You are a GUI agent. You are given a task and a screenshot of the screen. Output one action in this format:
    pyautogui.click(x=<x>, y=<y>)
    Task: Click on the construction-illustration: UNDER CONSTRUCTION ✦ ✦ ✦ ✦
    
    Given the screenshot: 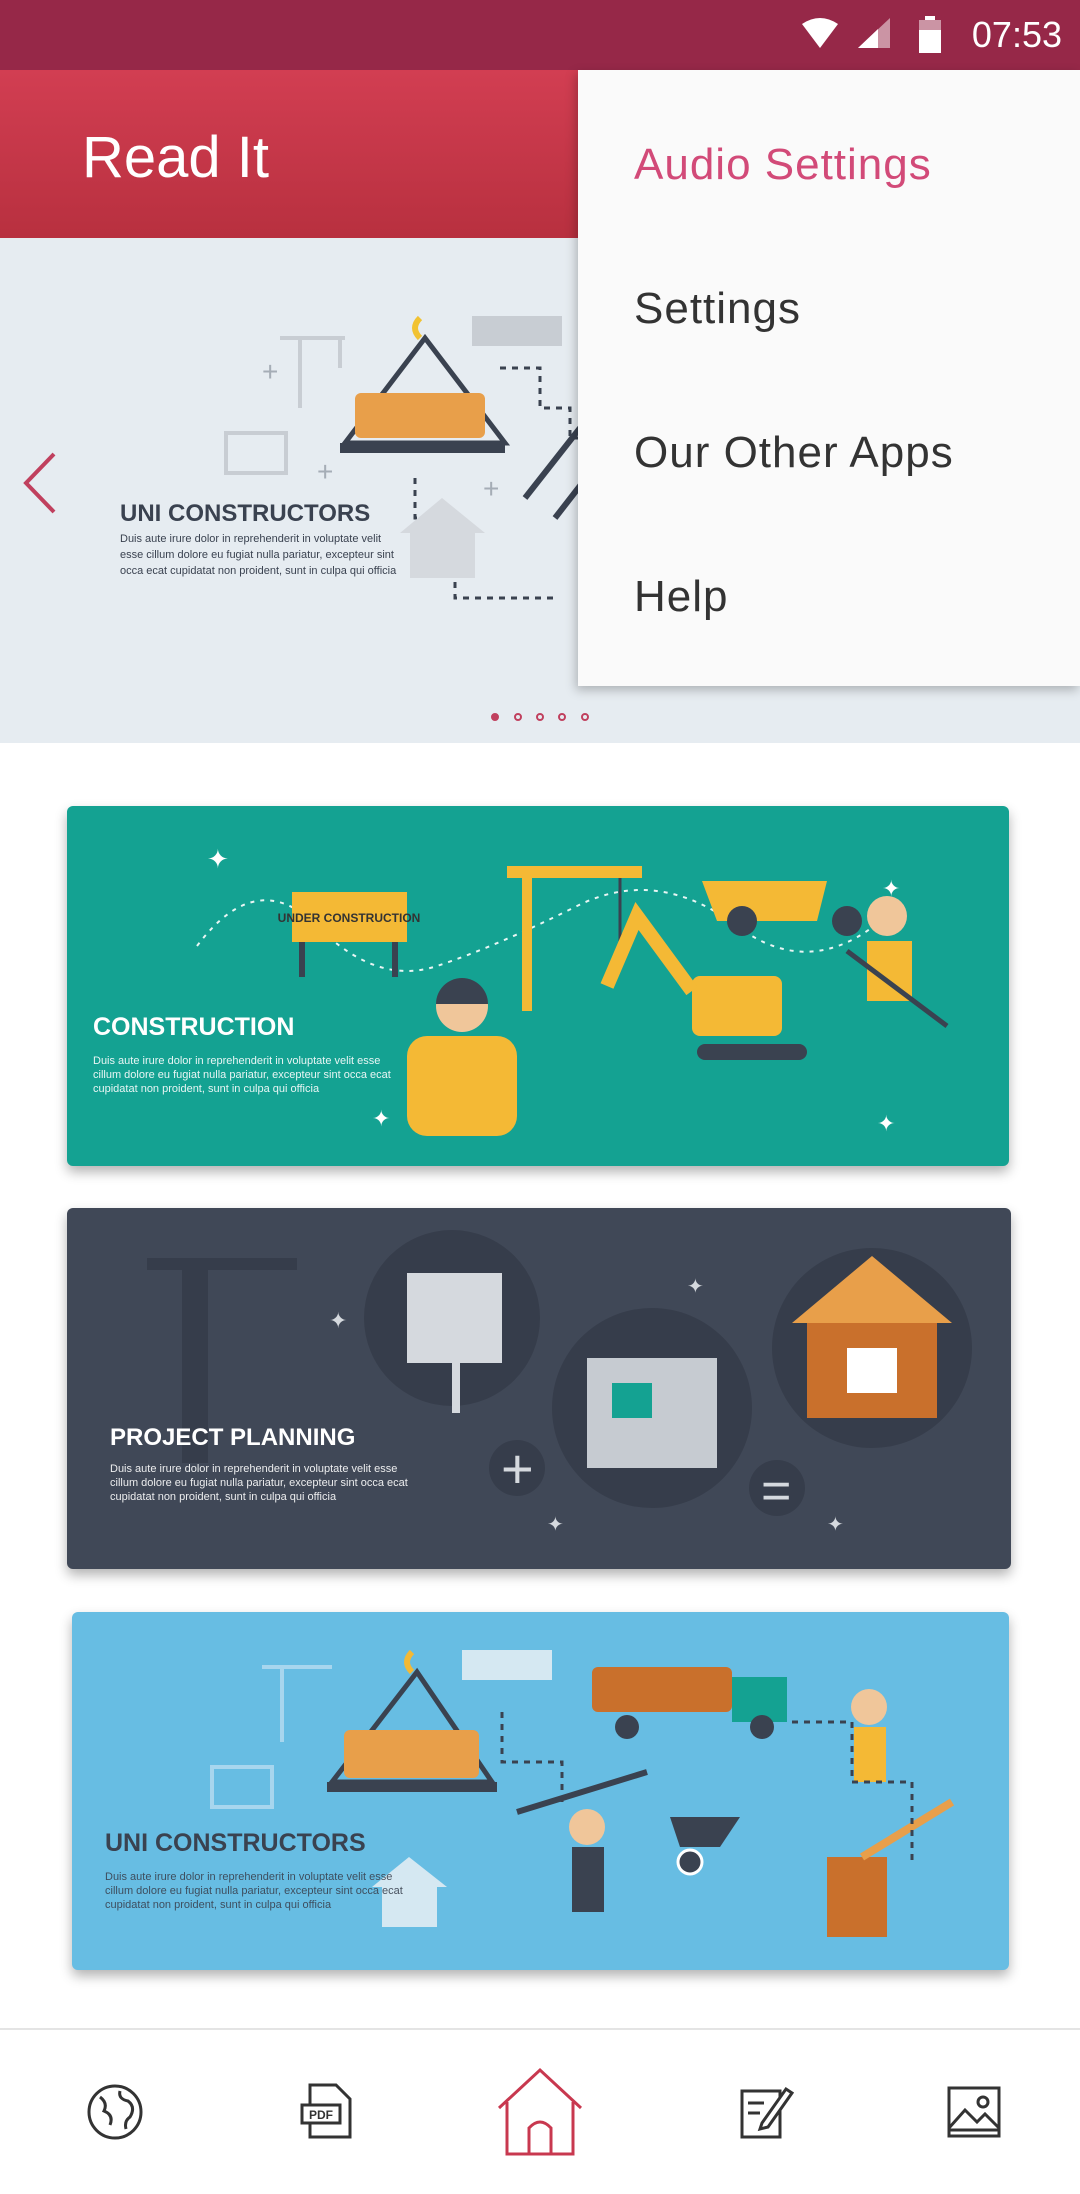 What is the action you would take?
    pyautogui.click(x=572, y=990)
    